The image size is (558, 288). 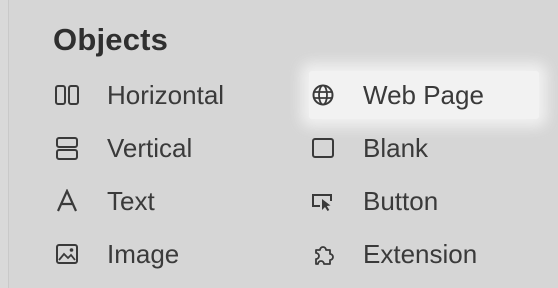 What do you see at coordinates (67, 148) in the screenshot?
I see `vertical-layout-icon` at bounding box center [67, 148].